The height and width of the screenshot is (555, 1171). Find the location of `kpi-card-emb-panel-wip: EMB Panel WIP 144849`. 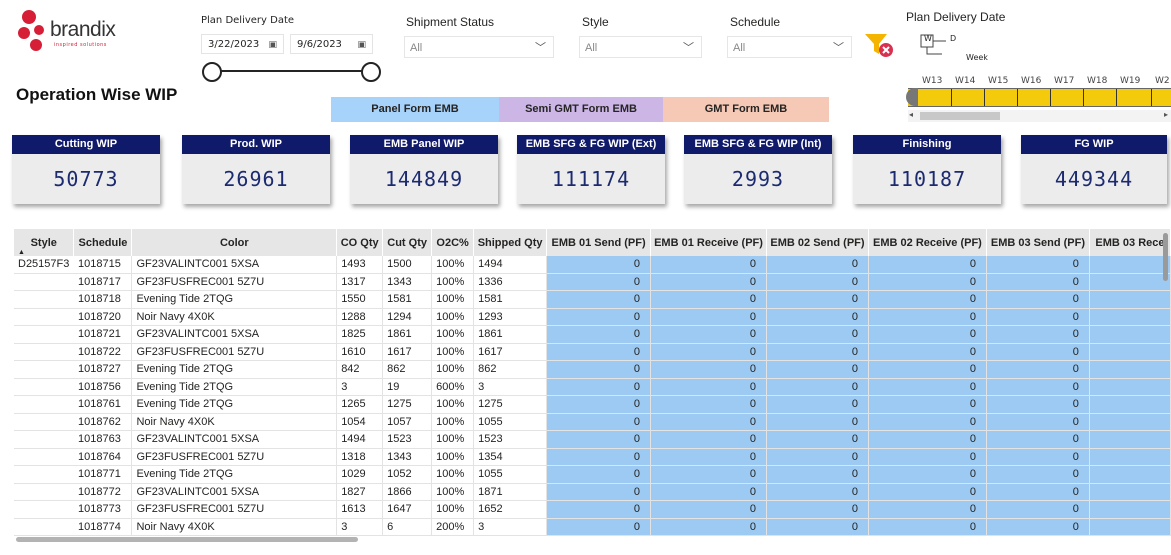

kpi-card-emb-panel-wip: EMB Panel WIP 144849 is located at coordinates (424, 169).